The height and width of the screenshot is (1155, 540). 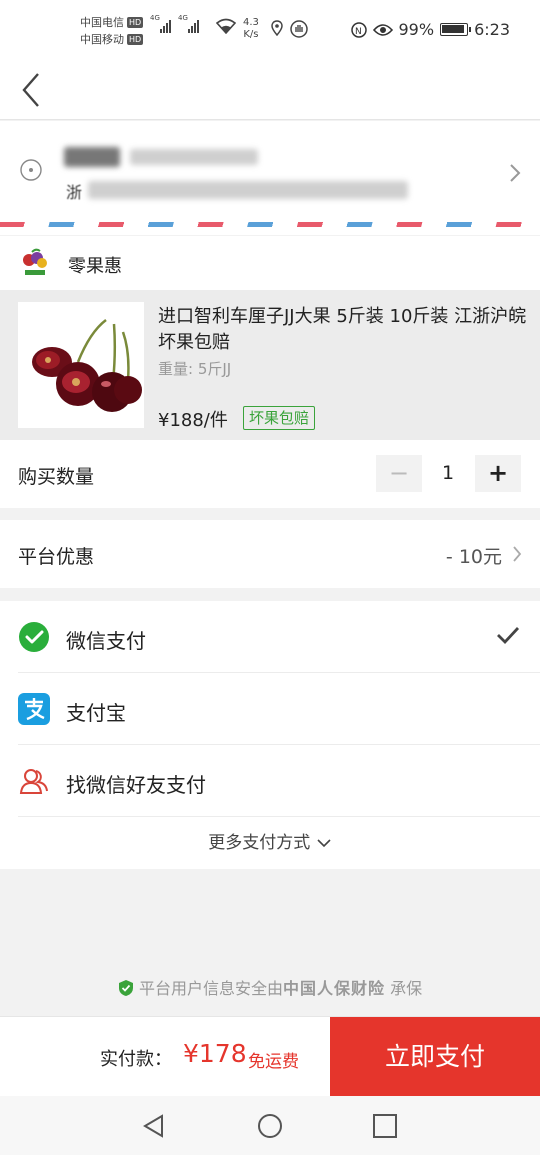 What do you see at coordinates (299, 29) in the screenshot?
I see `glove-icon` at bounding box center [299, 29].